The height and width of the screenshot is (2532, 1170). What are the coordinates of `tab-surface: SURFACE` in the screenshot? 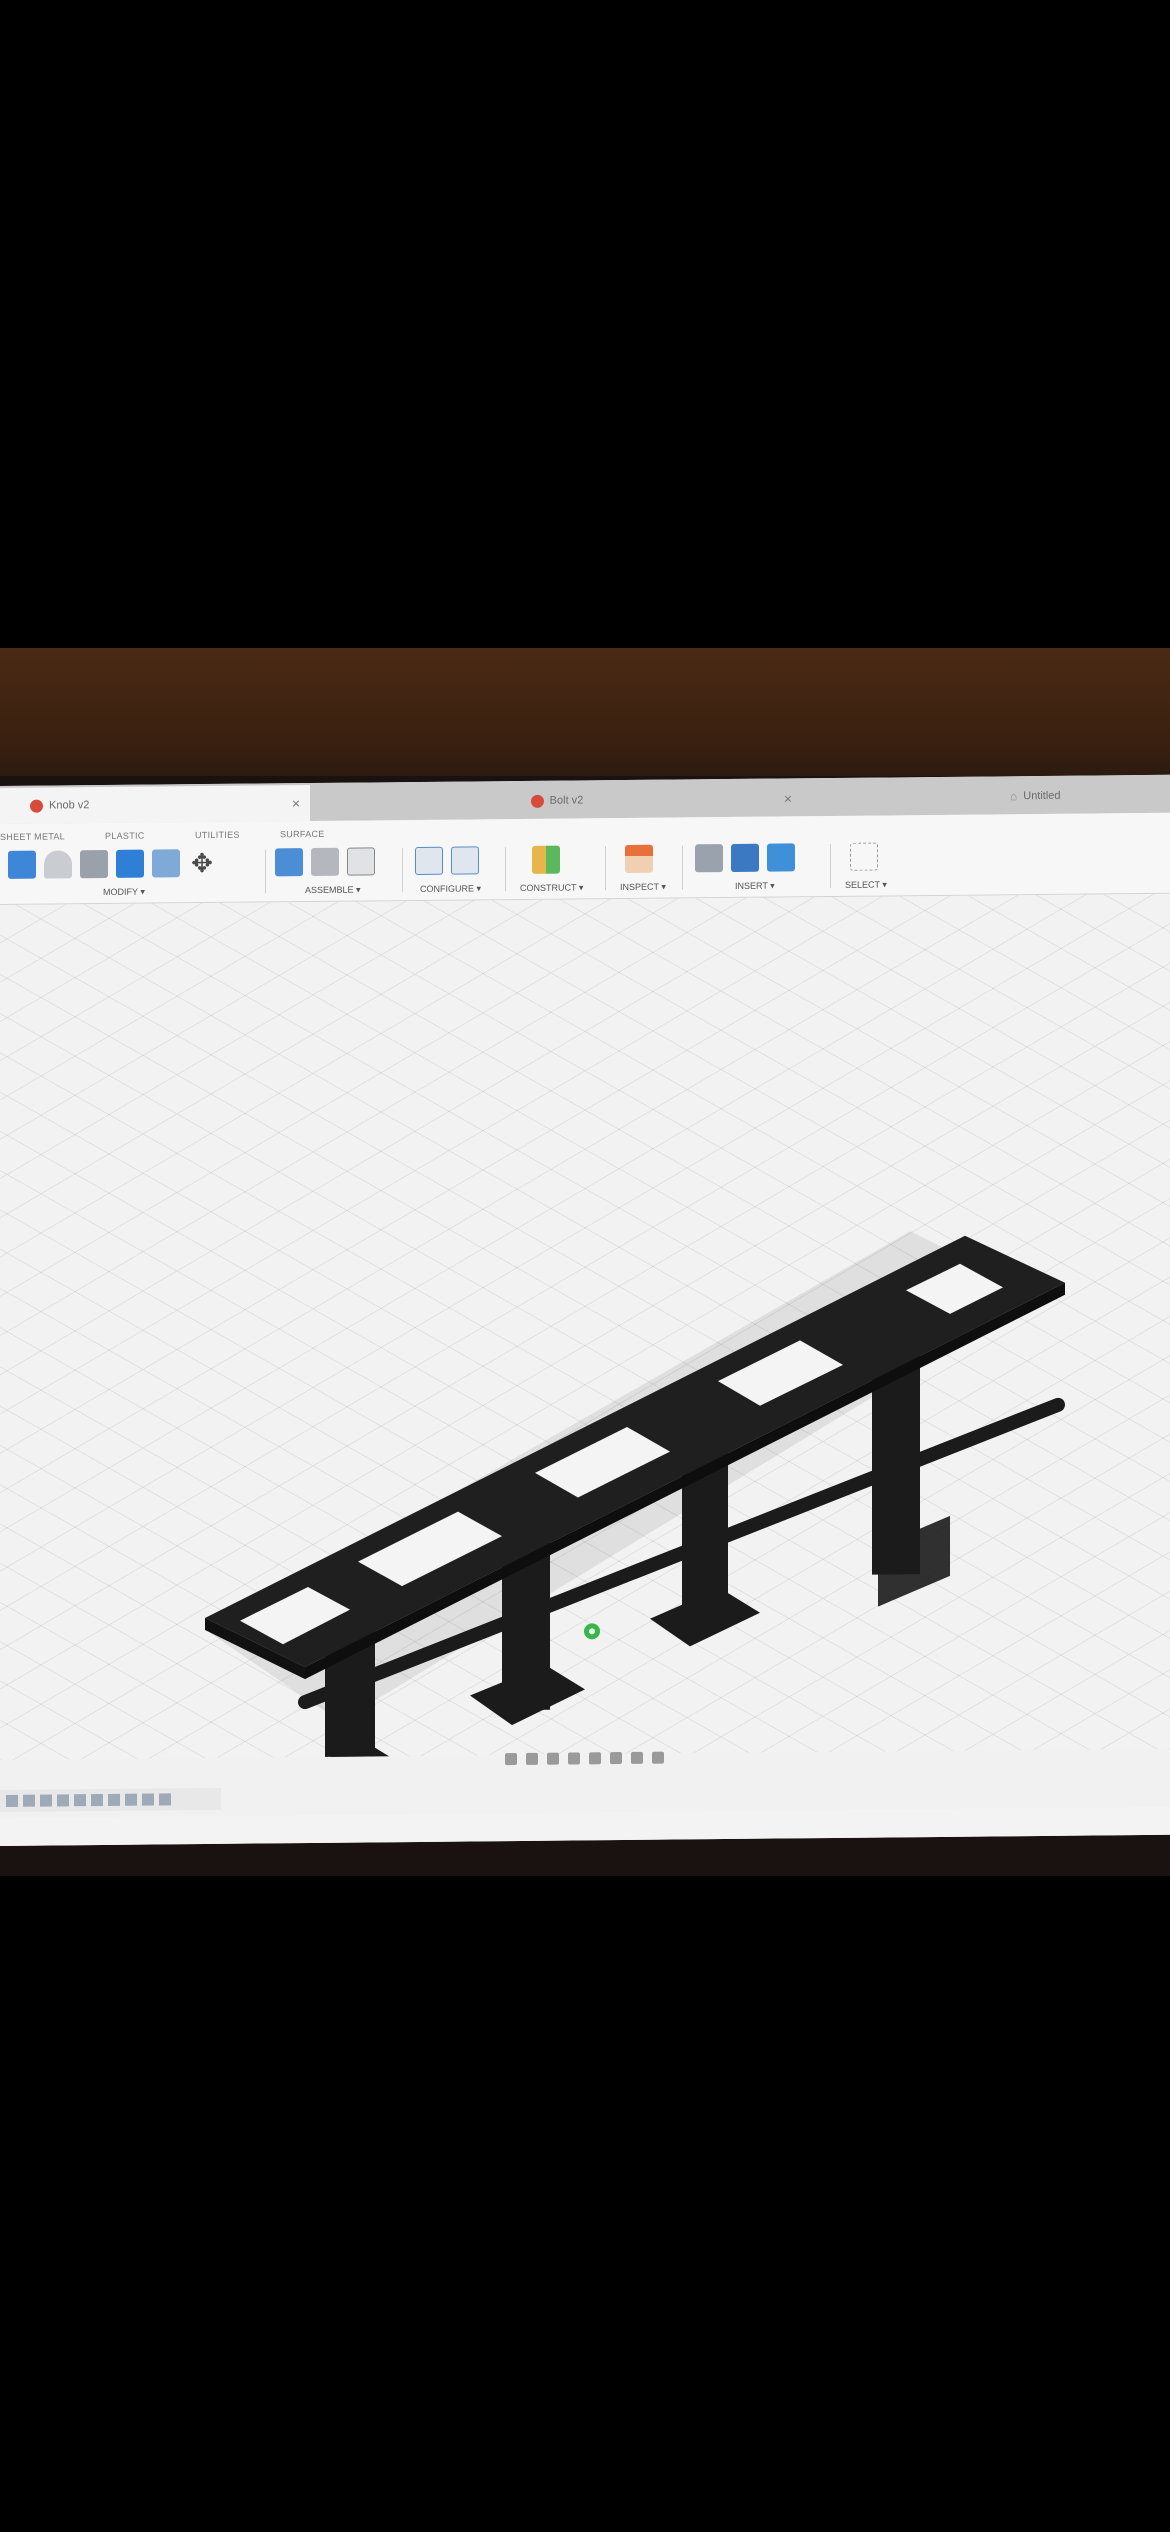 It's located at (302, 834).